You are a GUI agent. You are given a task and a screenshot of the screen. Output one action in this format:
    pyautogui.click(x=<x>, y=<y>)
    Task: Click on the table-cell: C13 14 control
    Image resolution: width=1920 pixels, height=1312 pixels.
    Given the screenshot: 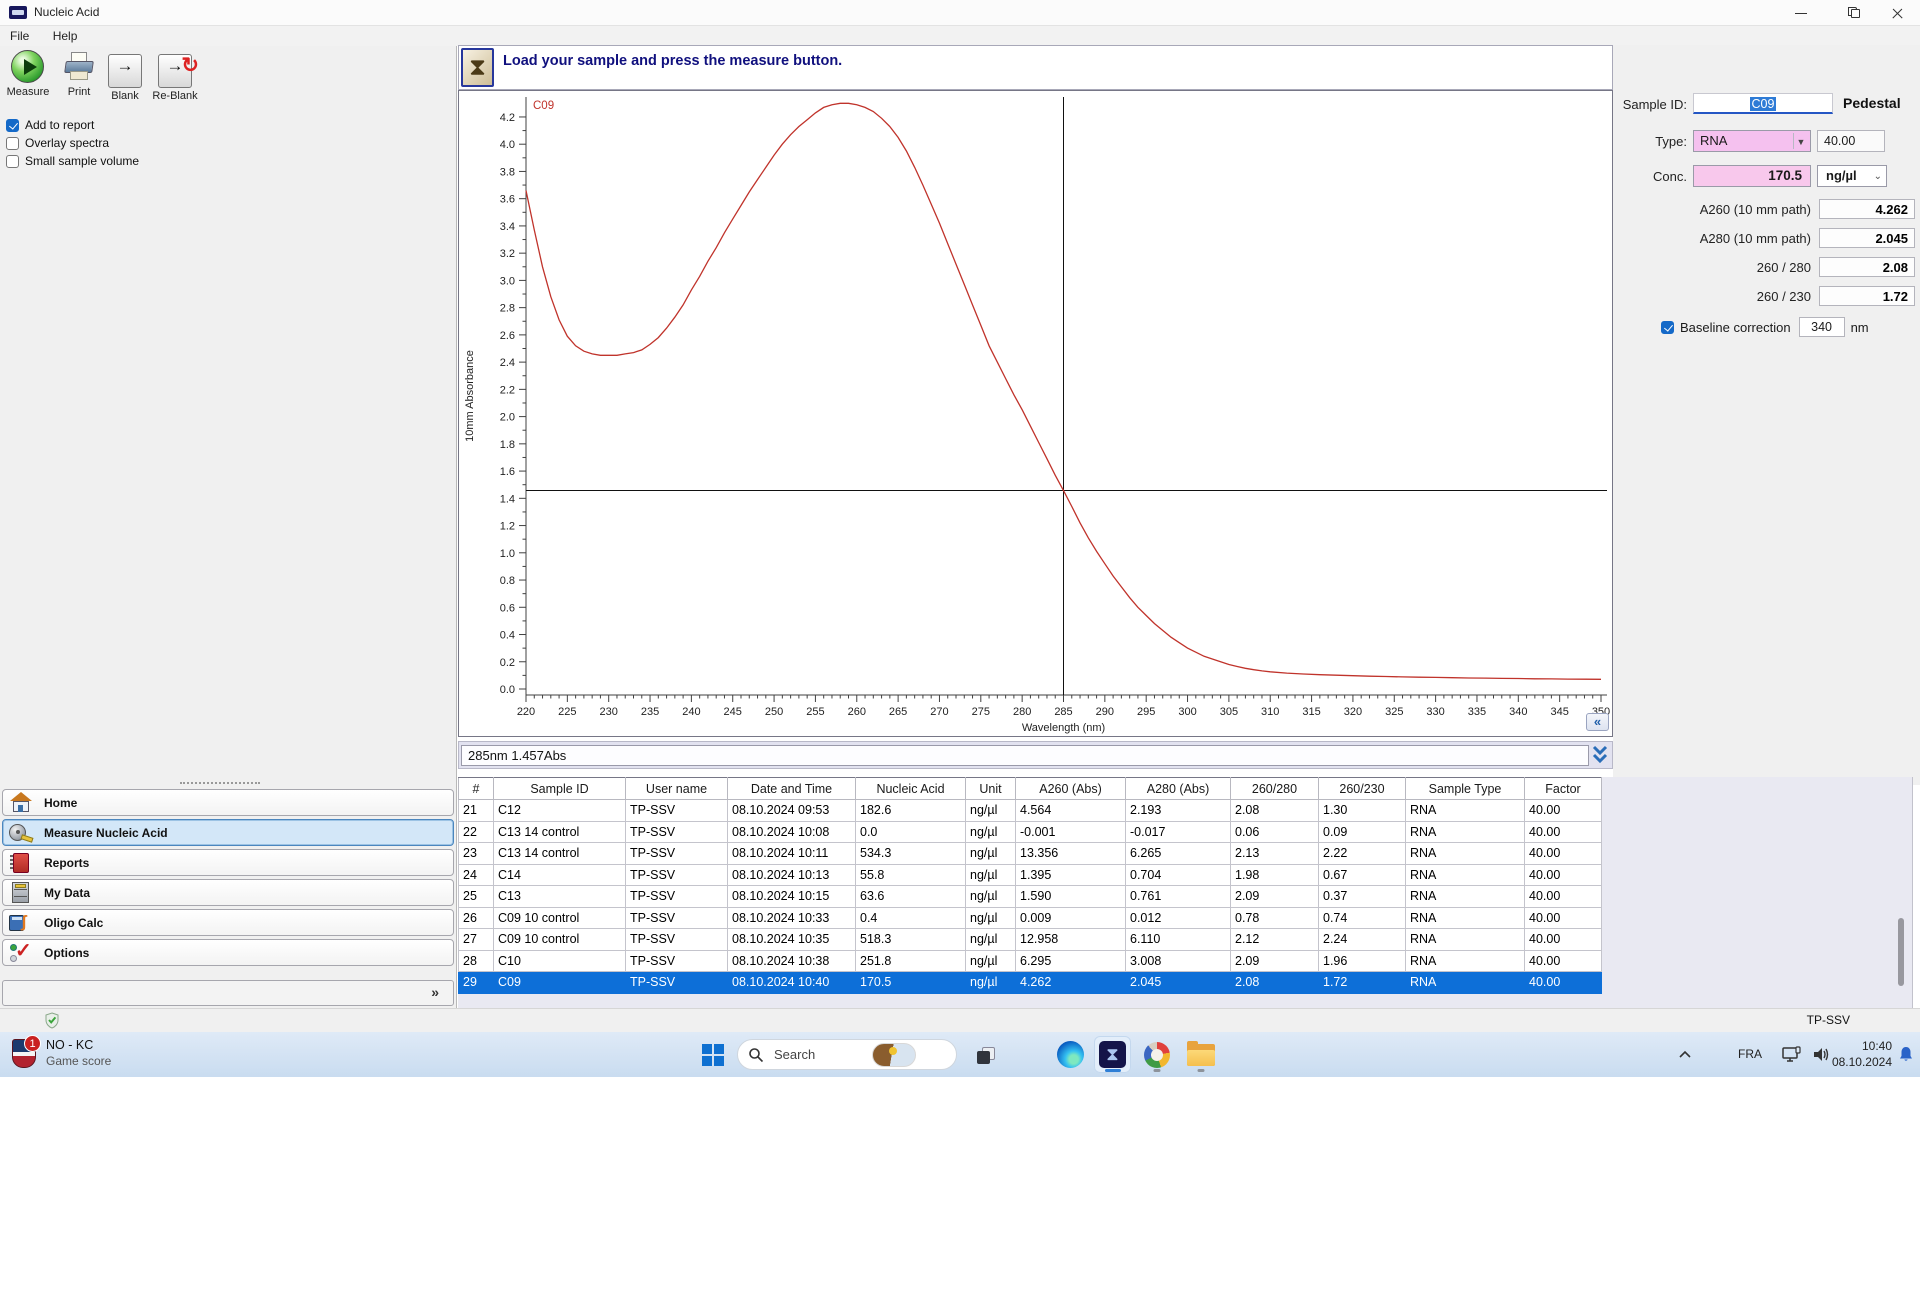 What is the action you would take?
    pyautogui.click(x=559, y=853)
    